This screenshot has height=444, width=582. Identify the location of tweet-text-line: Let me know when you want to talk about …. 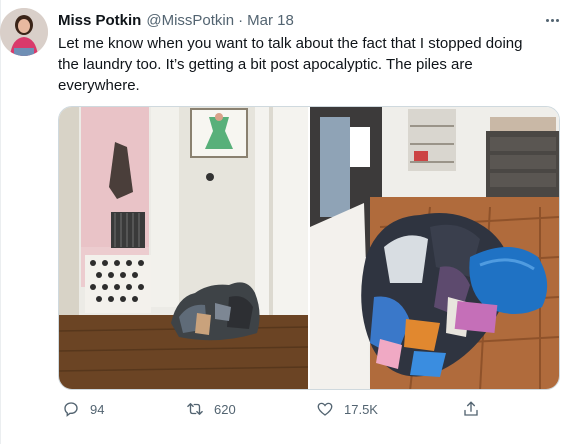
(290, 43).